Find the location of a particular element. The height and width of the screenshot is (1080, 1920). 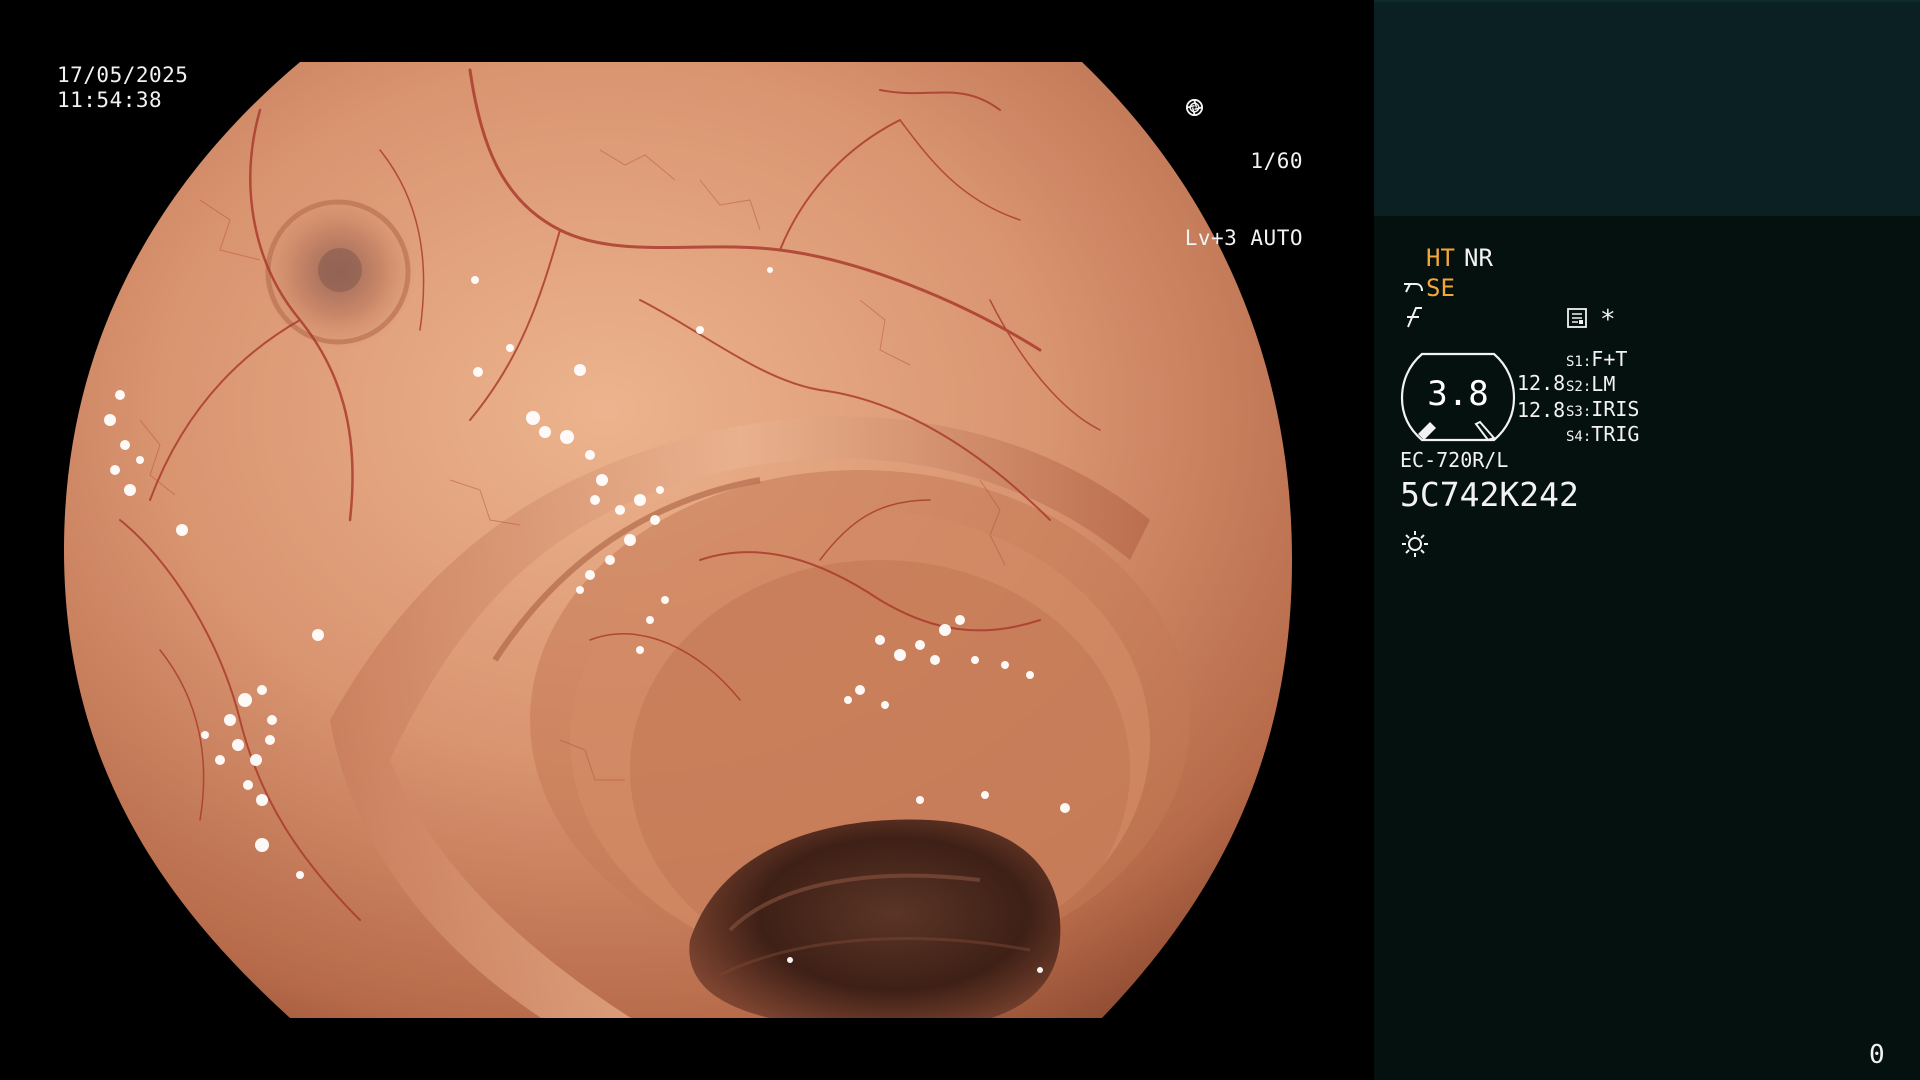

switch-key: S2: is located at coordinates (1579, 387).